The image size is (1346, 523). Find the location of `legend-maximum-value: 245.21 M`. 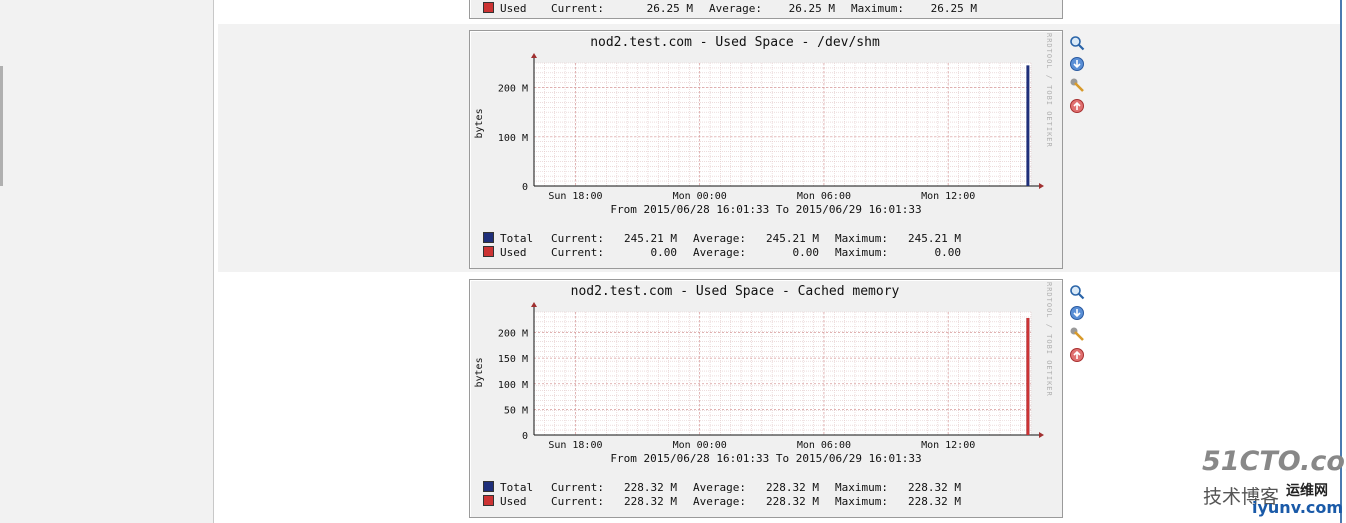

legend-maximum-value: 245.21 M is located at coordinates (934, 238).